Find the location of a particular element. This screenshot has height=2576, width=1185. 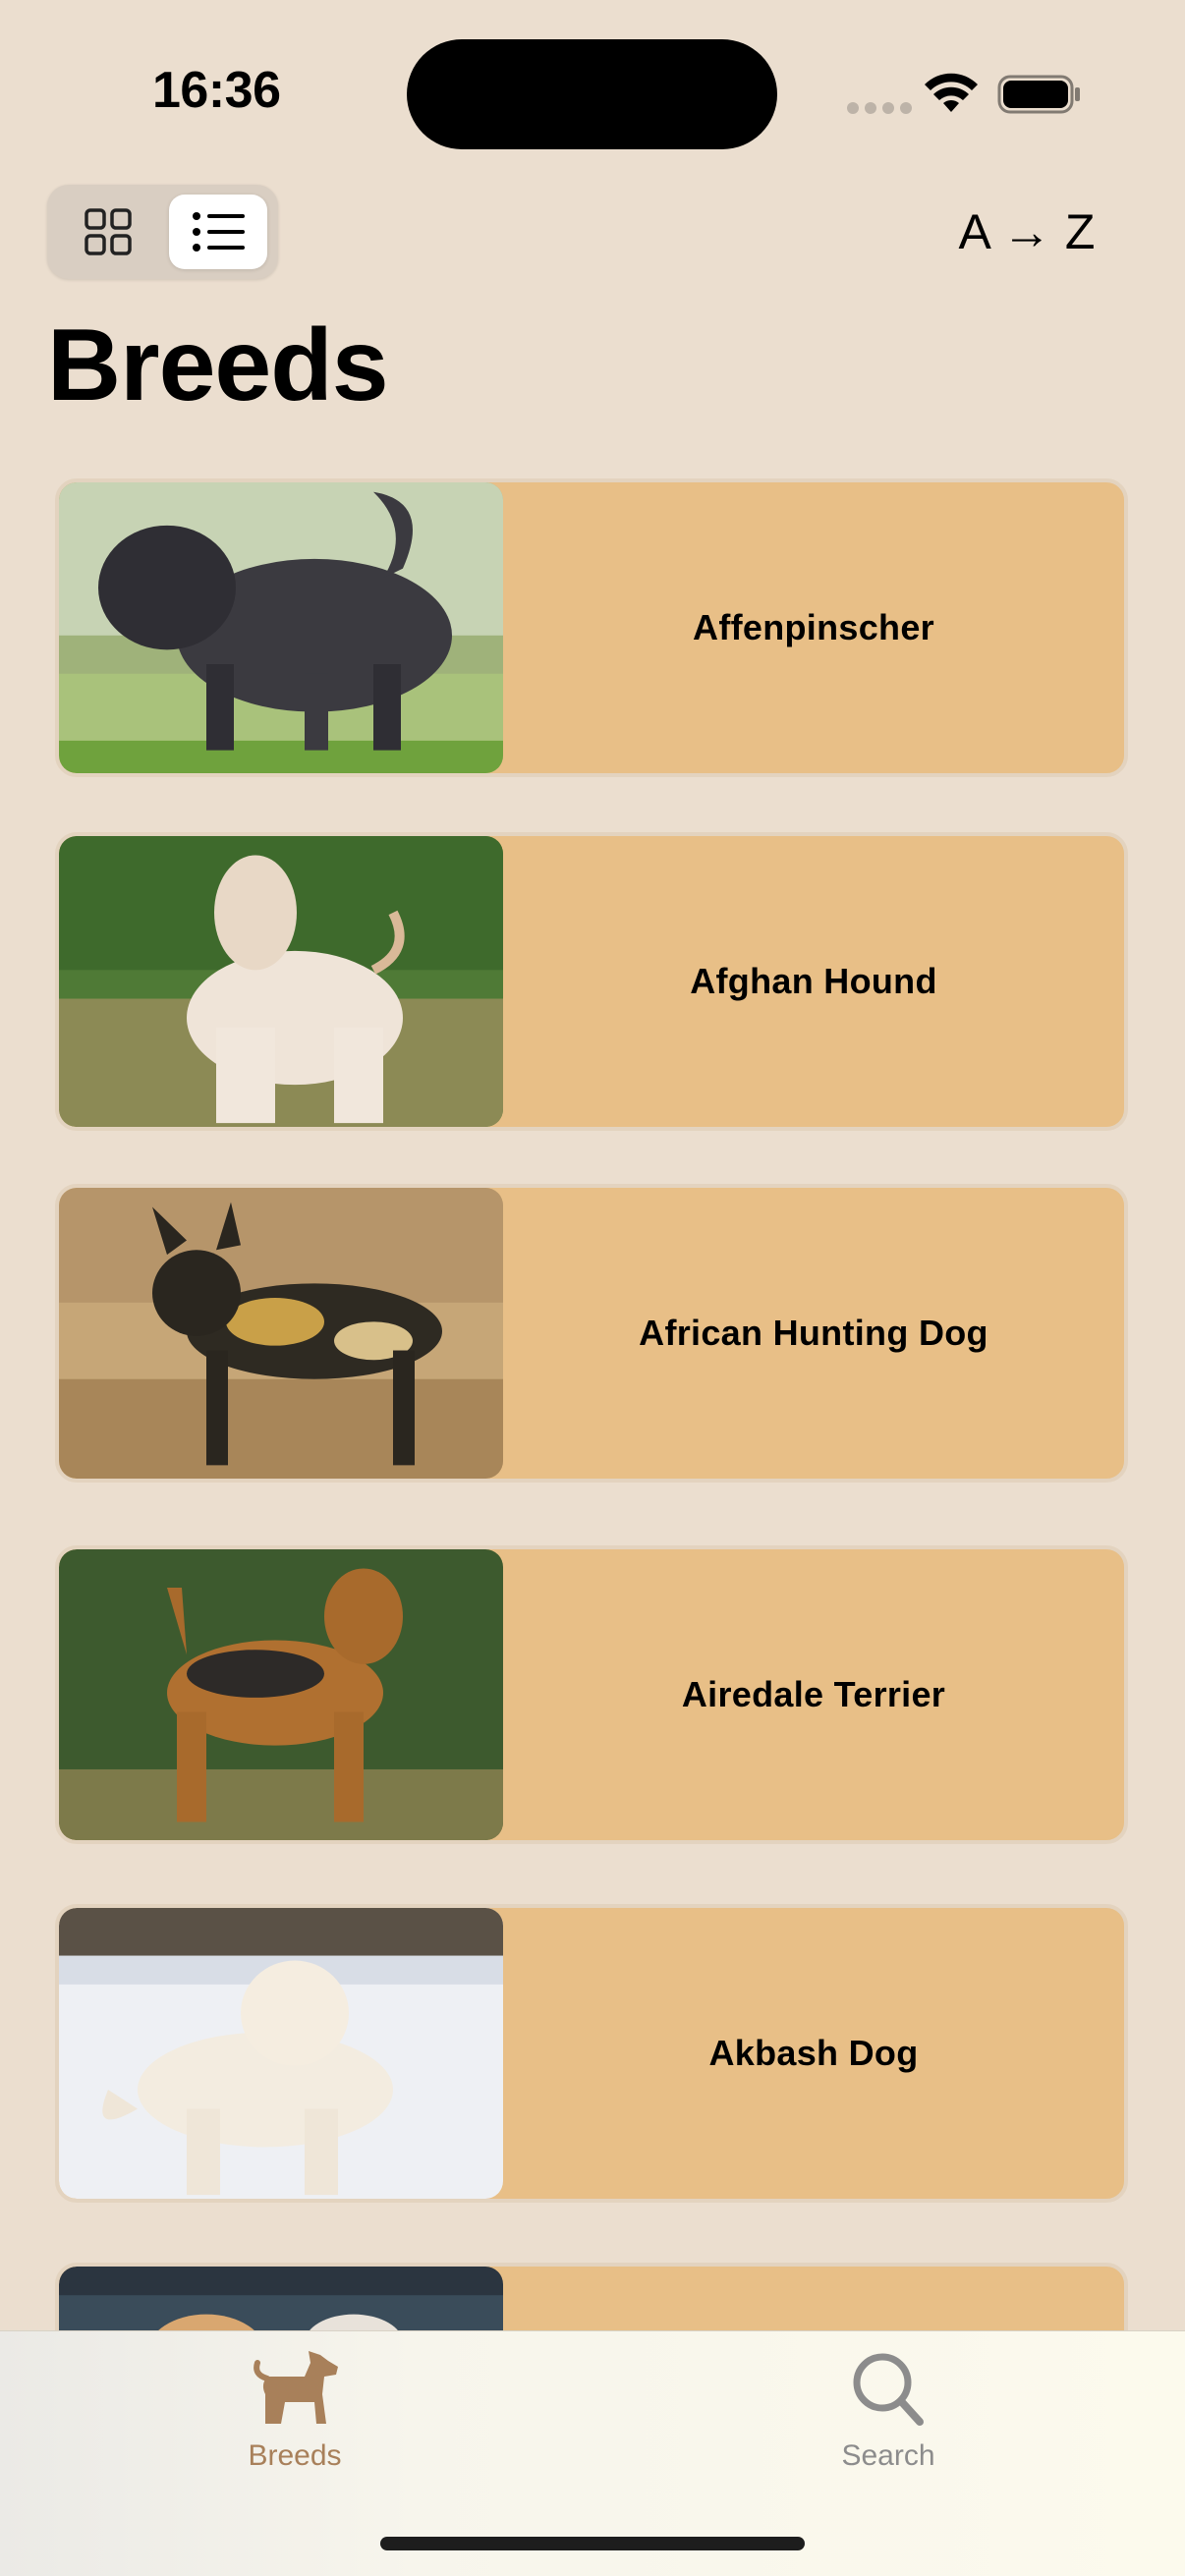

breed-name: Akbash Dog is located at coordinates (814, 2053).